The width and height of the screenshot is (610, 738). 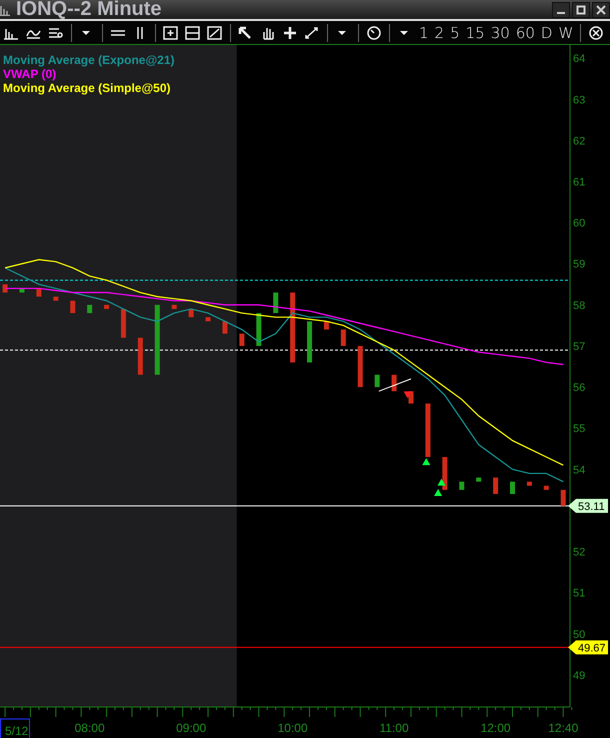 What do you see at coordinates (579, 429) in the screenshot?
I see `y-tick-label: 55` at bounding box center [579, 429].